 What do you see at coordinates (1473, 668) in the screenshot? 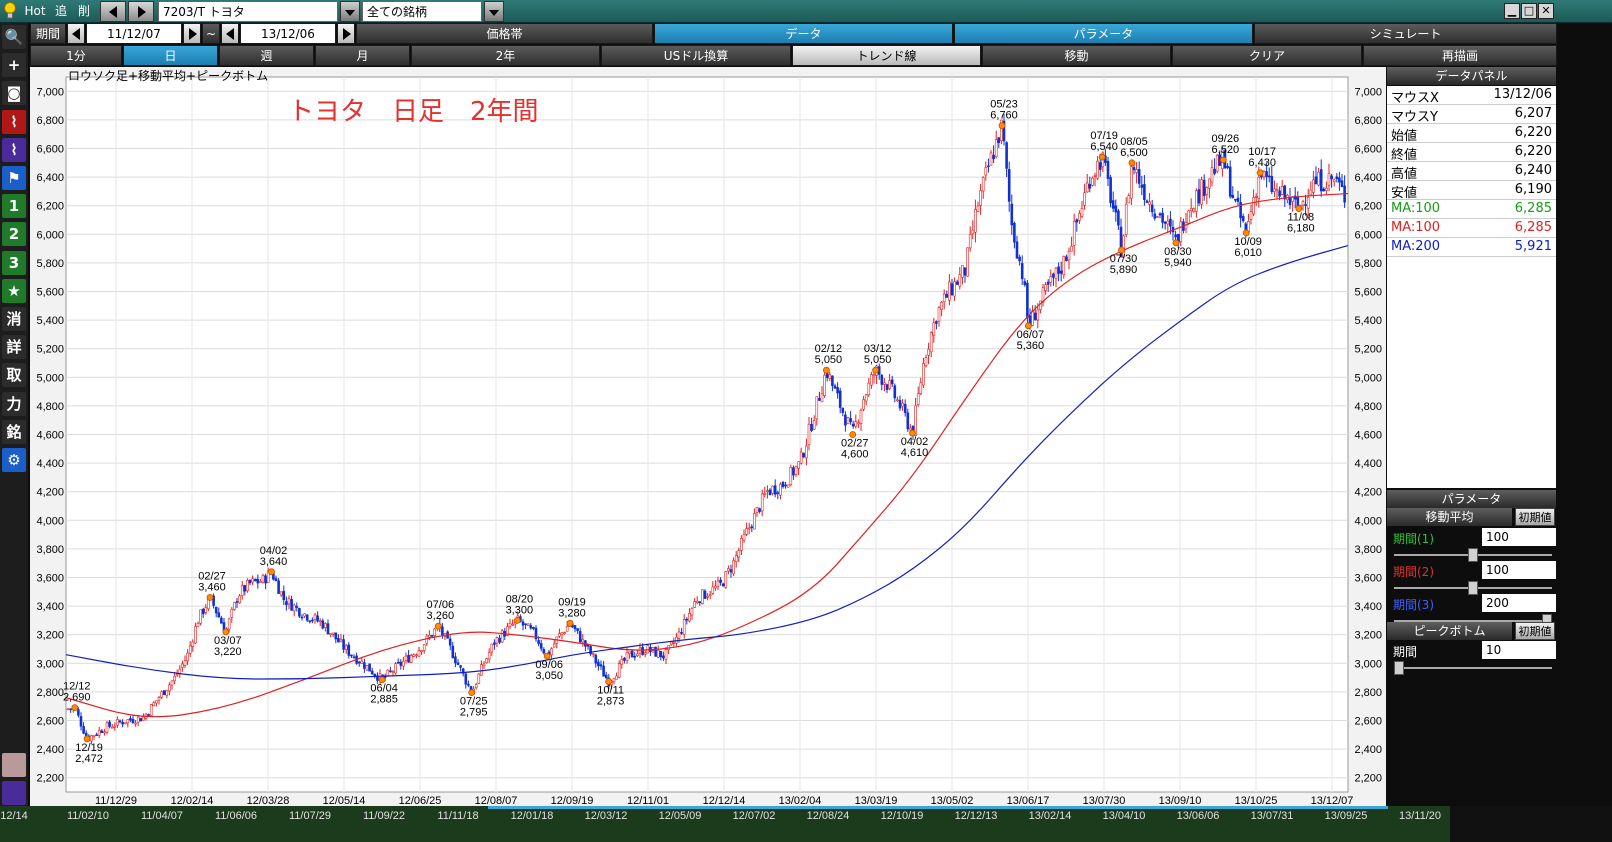
I see `param-slider` at bounding box center [1473, 668].